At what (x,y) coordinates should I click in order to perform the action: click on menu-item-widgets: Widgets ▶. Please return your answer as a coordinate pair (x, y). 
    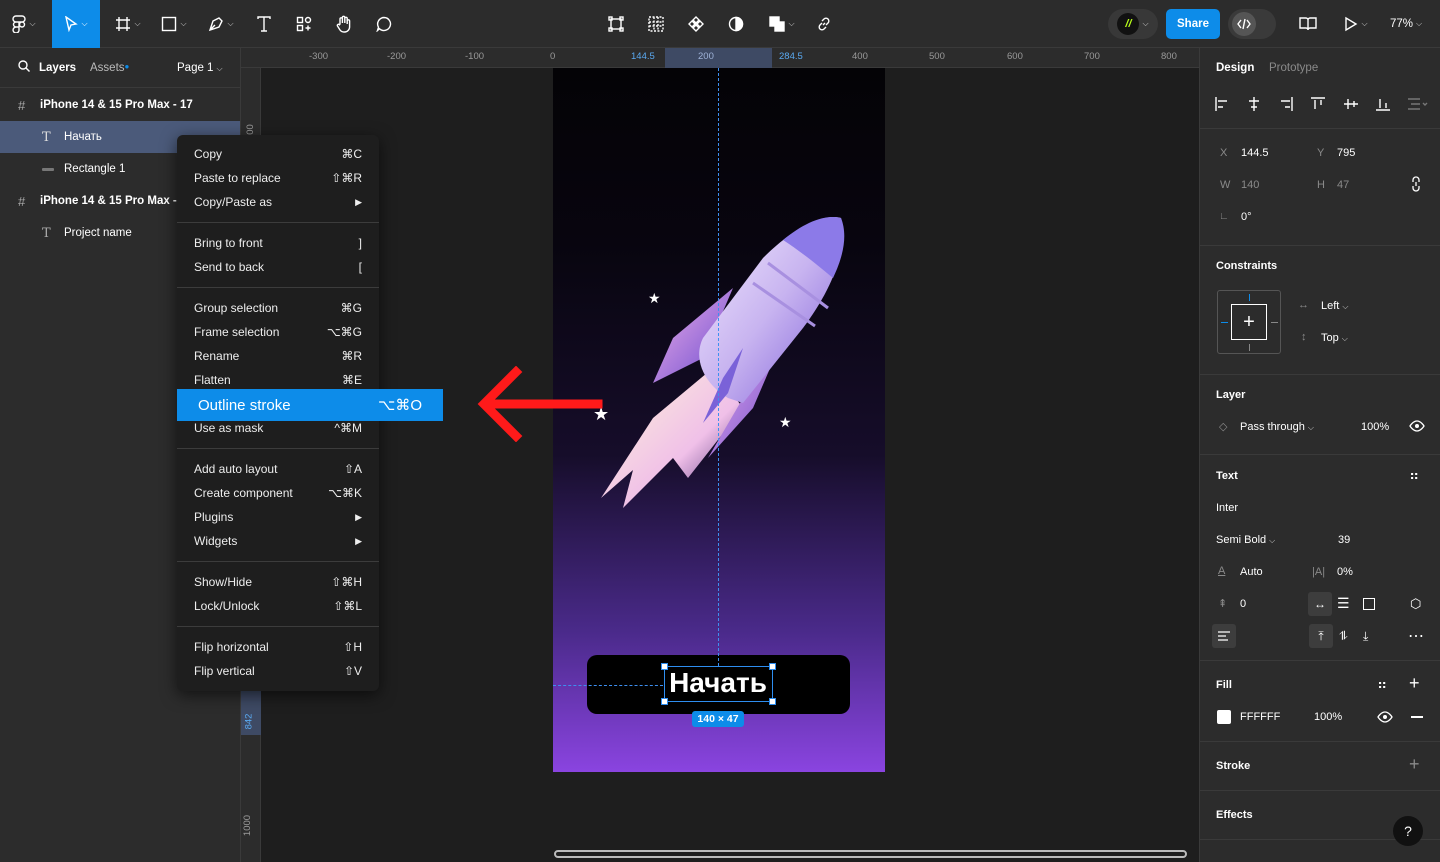
    Looking at the image, I should click on (278, 541).